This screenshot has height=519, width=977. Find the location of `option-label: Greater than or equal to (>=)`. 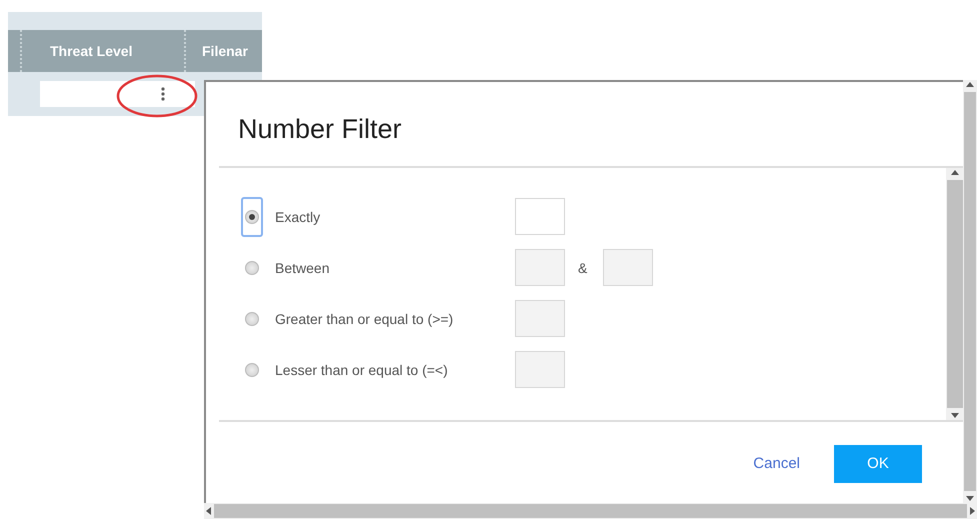

option-label: Greater than or equal to (>=) is located at coordinates (364, 318).